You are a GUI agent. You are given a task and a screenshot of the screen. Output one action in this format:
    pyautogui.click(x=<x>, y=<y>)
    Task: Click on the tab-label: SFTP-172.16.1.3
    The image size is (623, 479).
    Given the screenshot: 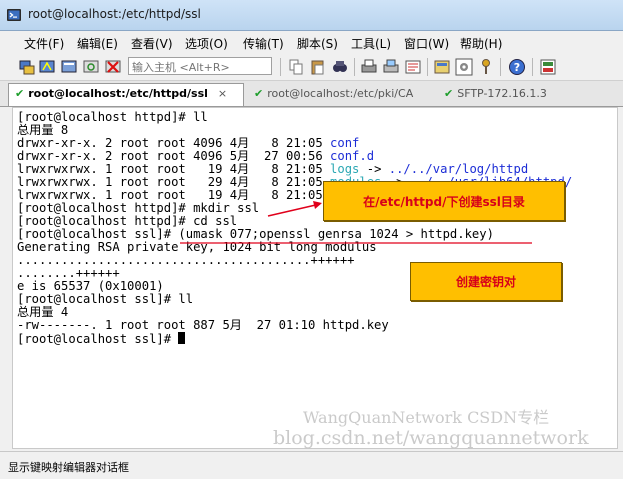 What is the action you would take?
    pyautogui.click(x=502, y=93)
    